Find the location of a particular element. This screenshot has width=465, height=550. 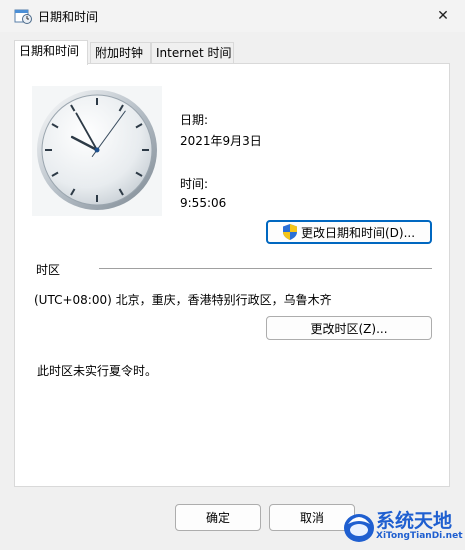

close-button: ✕ is located at coordinates (443, 16).